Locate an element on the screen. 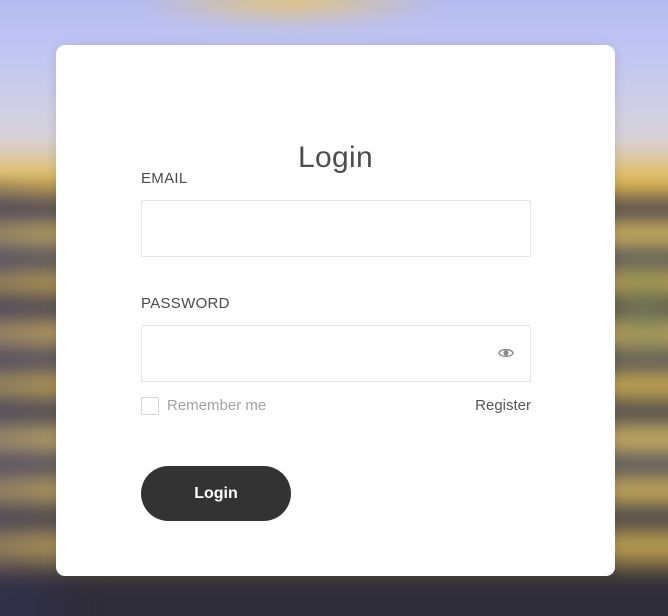 The image size is (668, 616). email-label: EMAIL is located at coordinates (164, 178).